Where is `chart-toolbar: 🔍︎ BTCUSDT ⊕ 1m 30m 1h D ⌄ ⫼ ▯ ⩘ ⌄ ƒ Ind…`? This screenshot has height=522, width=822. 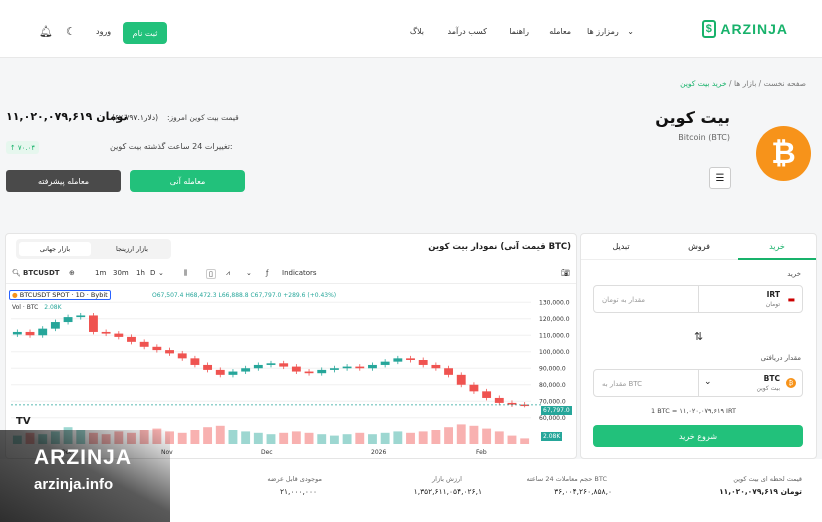 chart-toolbar: 🔍︎ BTCUSDT ⊕ 1m 30m 1h D ⌄ ⫼ ▯ ⩘ ⌄ ƒ Ind… is located at coordinates (291, 274).